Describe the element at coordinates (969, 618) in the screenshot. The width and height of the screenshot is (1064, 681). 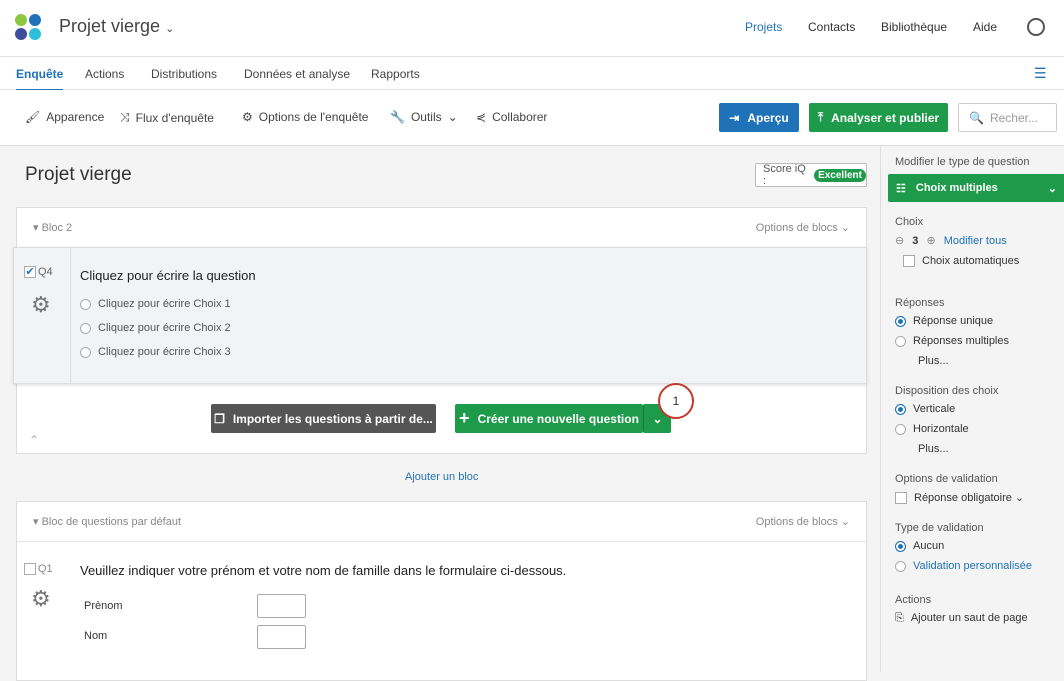
I see `label: Ajouter un saut de page` at that location.